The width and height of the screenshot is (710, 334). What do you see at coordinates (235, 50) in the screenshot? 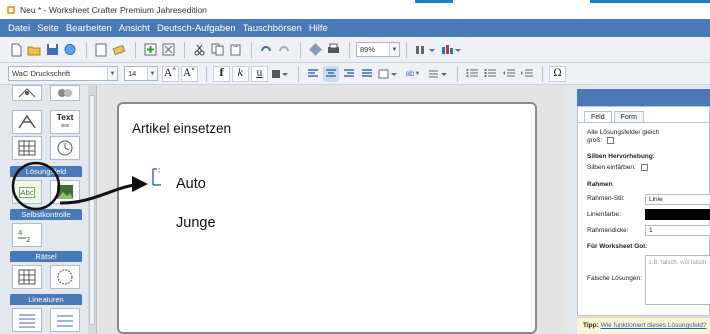
I see `paste-icon` at bounding box center [235, 50].